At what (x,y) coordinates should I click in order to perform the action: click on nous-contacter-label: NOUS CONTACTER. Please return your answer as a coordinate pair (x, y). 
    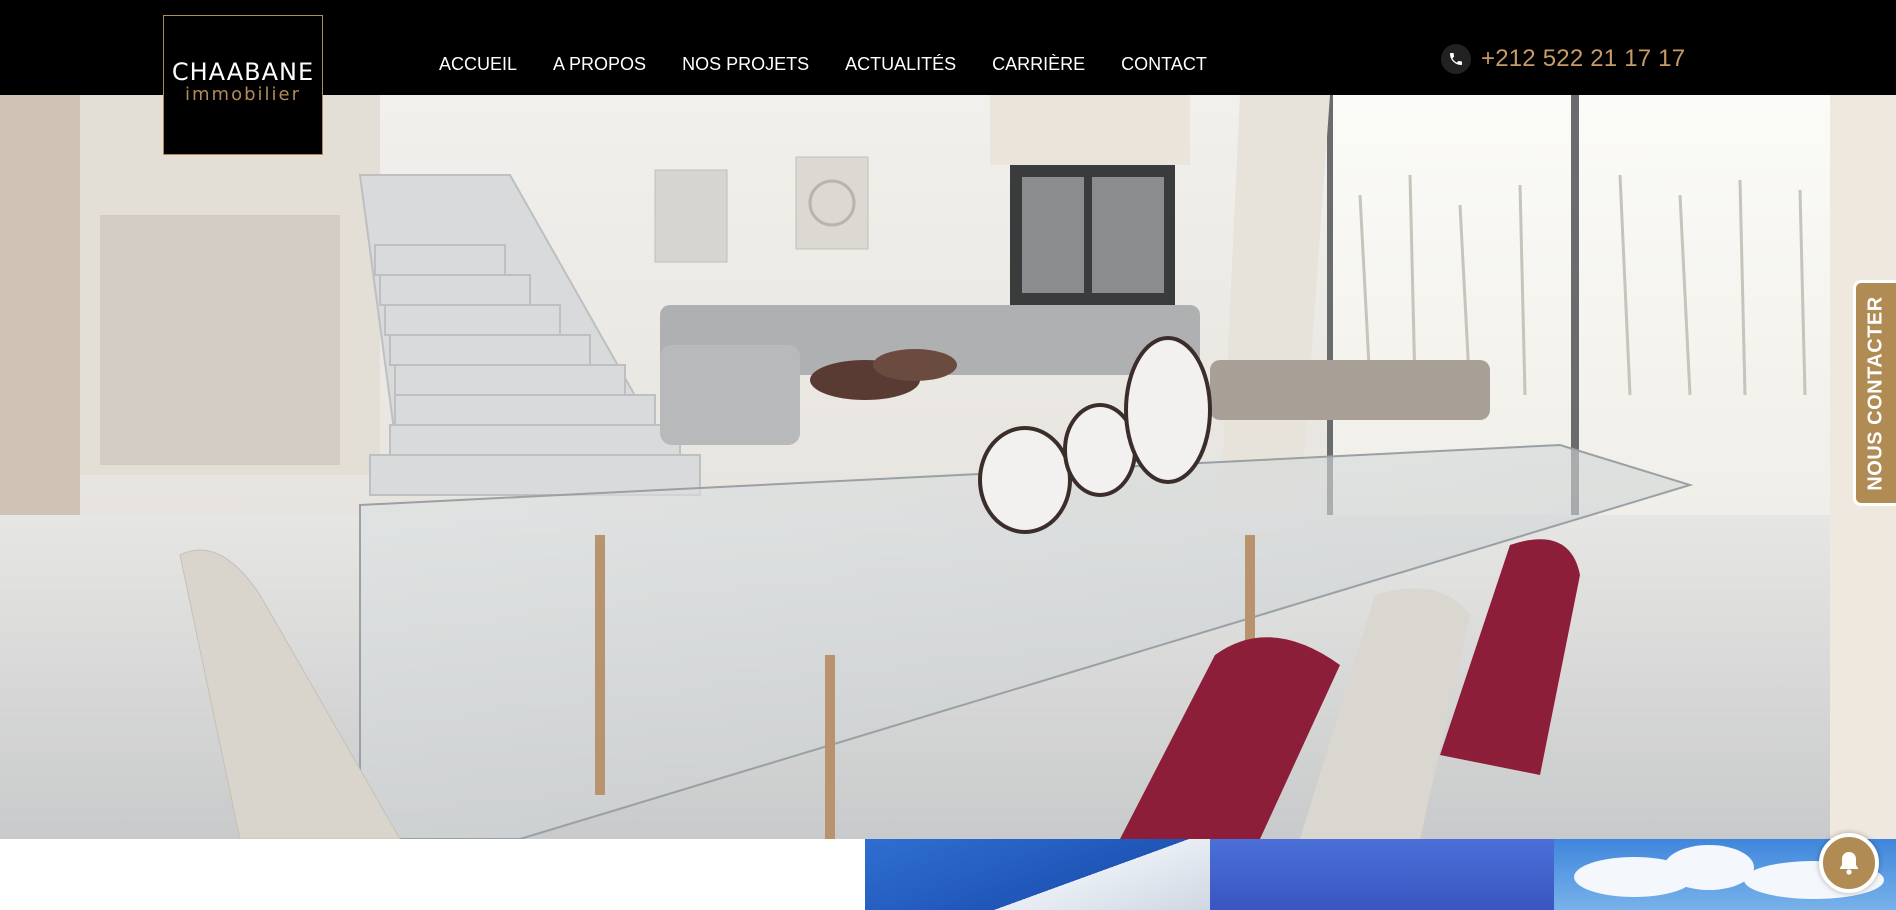
    Looking at the image, I should click on (1875, 393).